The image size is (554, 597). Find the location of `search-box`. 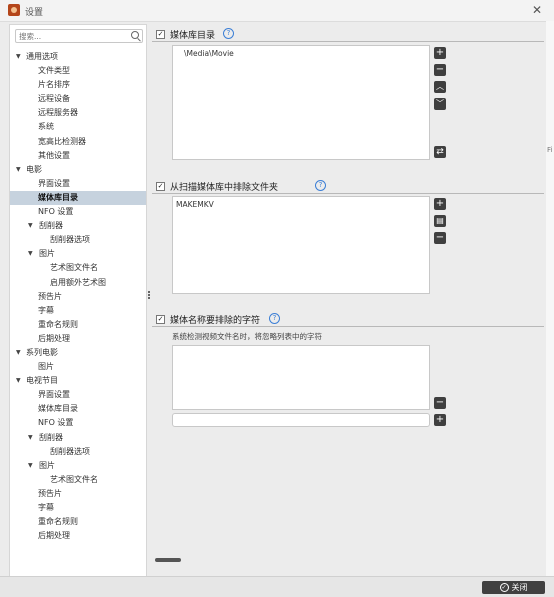

search-box is located at coordinates (79, 36).